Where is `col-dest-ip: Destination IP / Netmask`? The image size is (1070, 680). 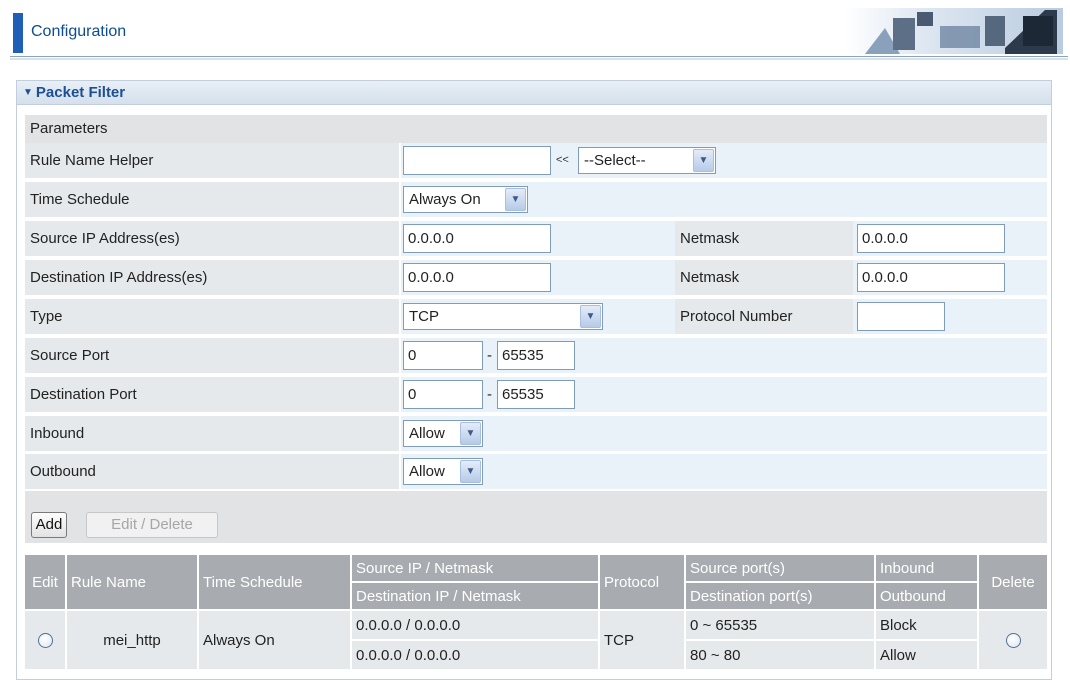
col-dest-ip: Destination IP / Netmask is located at coordinates (476, 597).